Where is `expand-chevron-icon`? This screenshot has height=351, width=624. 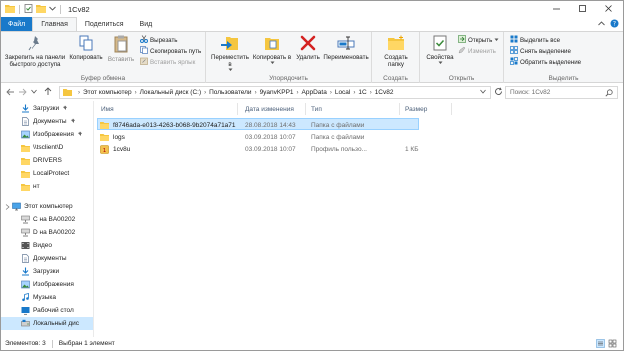 expand-chevron-icon is located at coordinates (7, 206).